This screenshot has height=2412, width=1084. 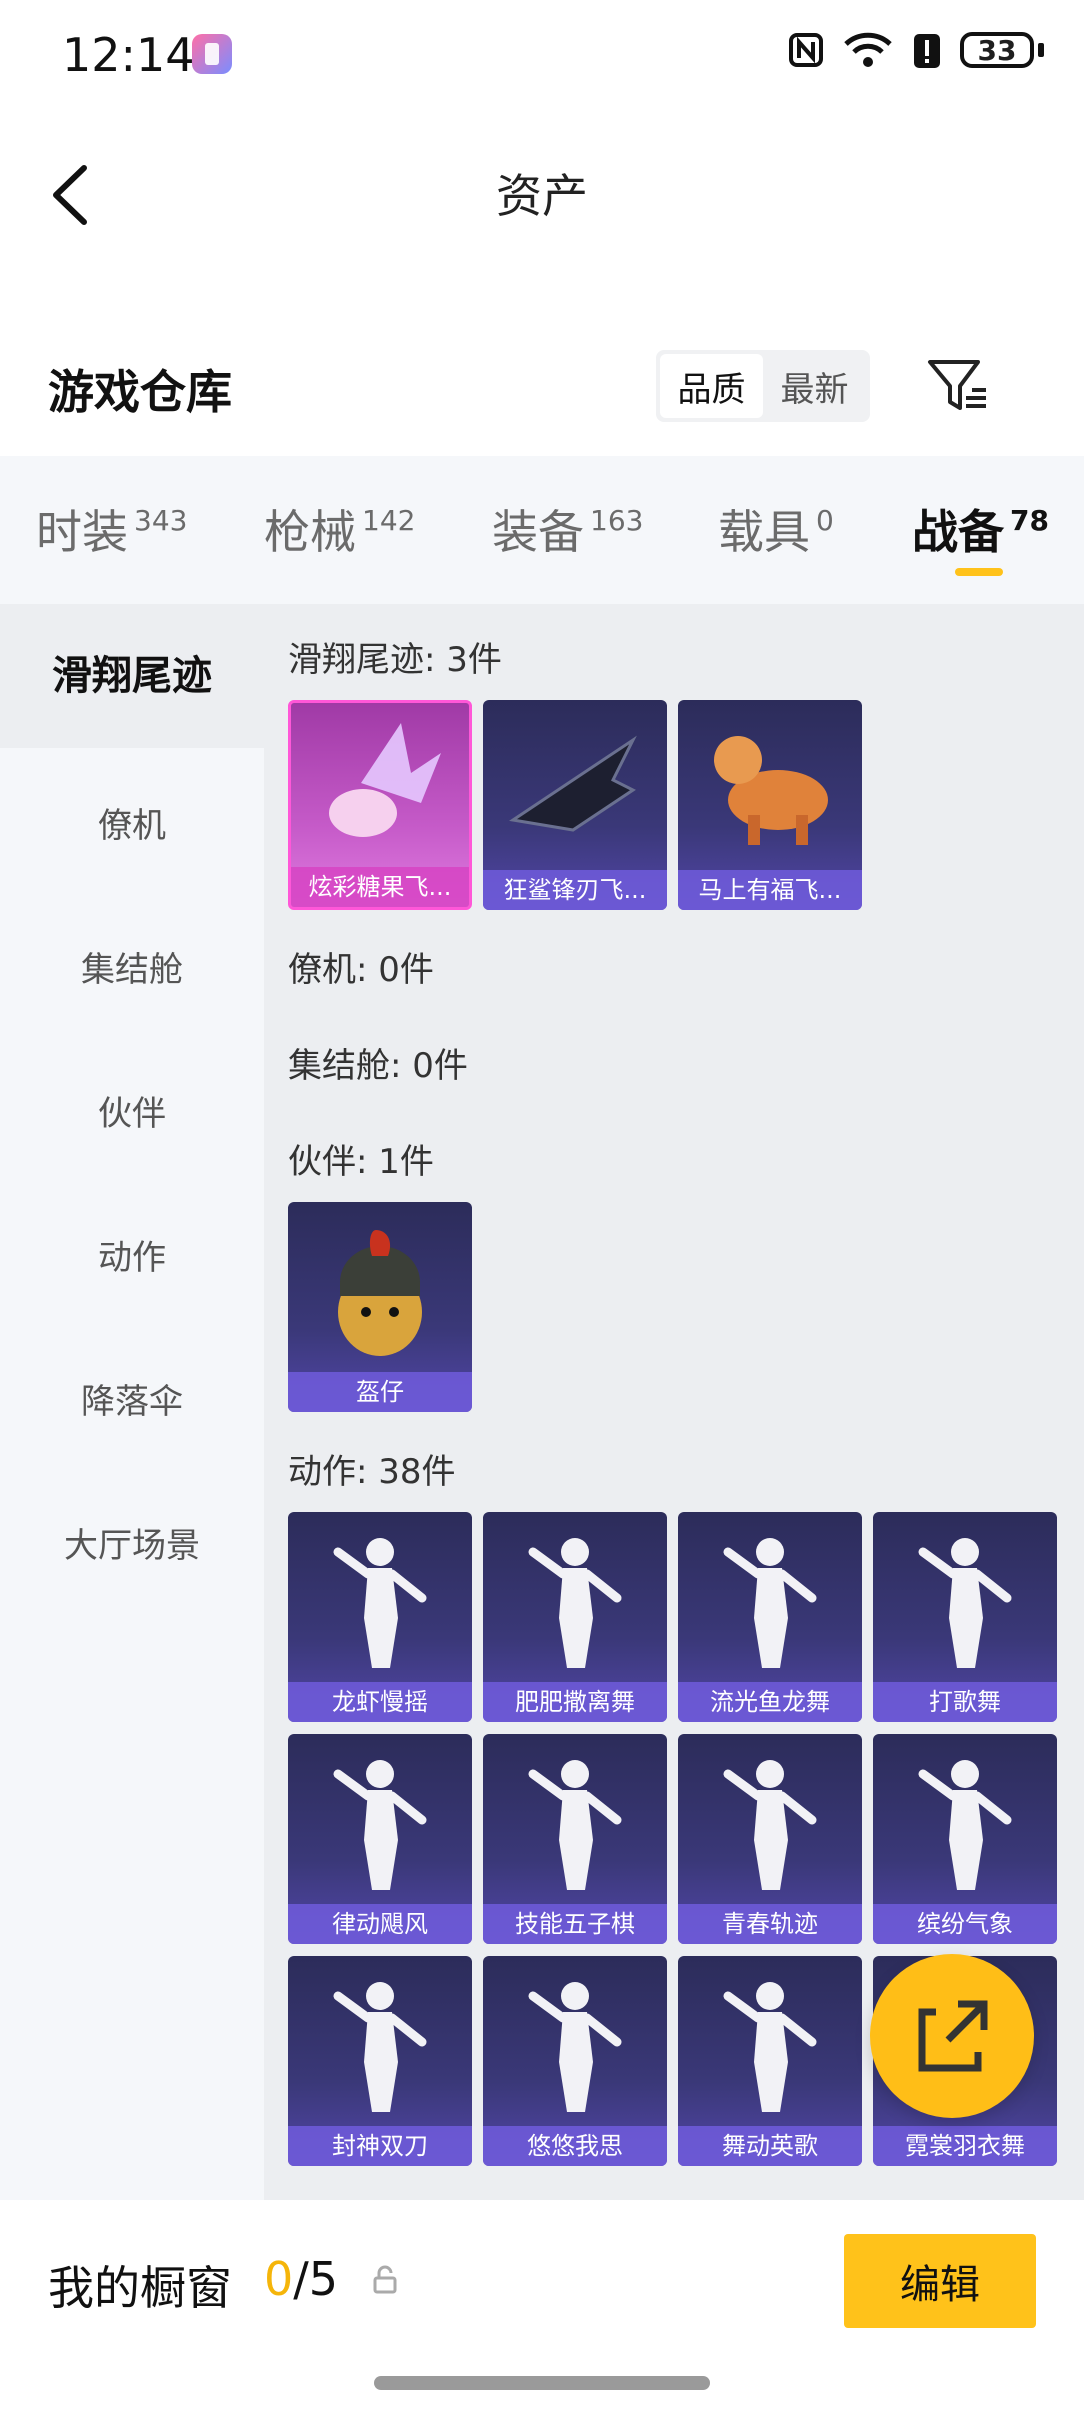 I want to click on section-title-emote: 动作: 38件, so click(x=372, y=1472).